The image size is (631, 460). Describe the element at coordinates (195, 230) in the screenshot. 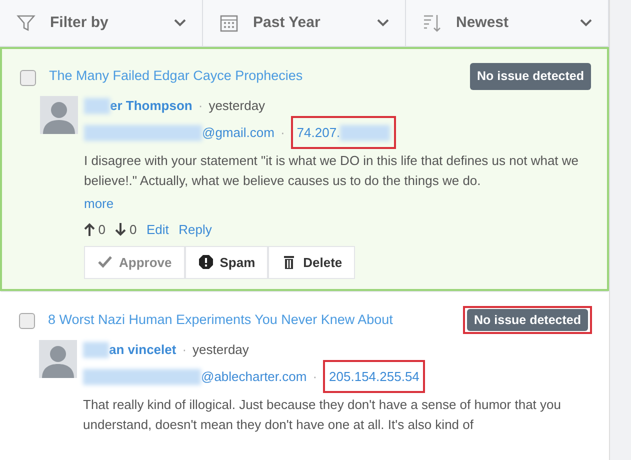

I see `reply-link: Reply` at that location.